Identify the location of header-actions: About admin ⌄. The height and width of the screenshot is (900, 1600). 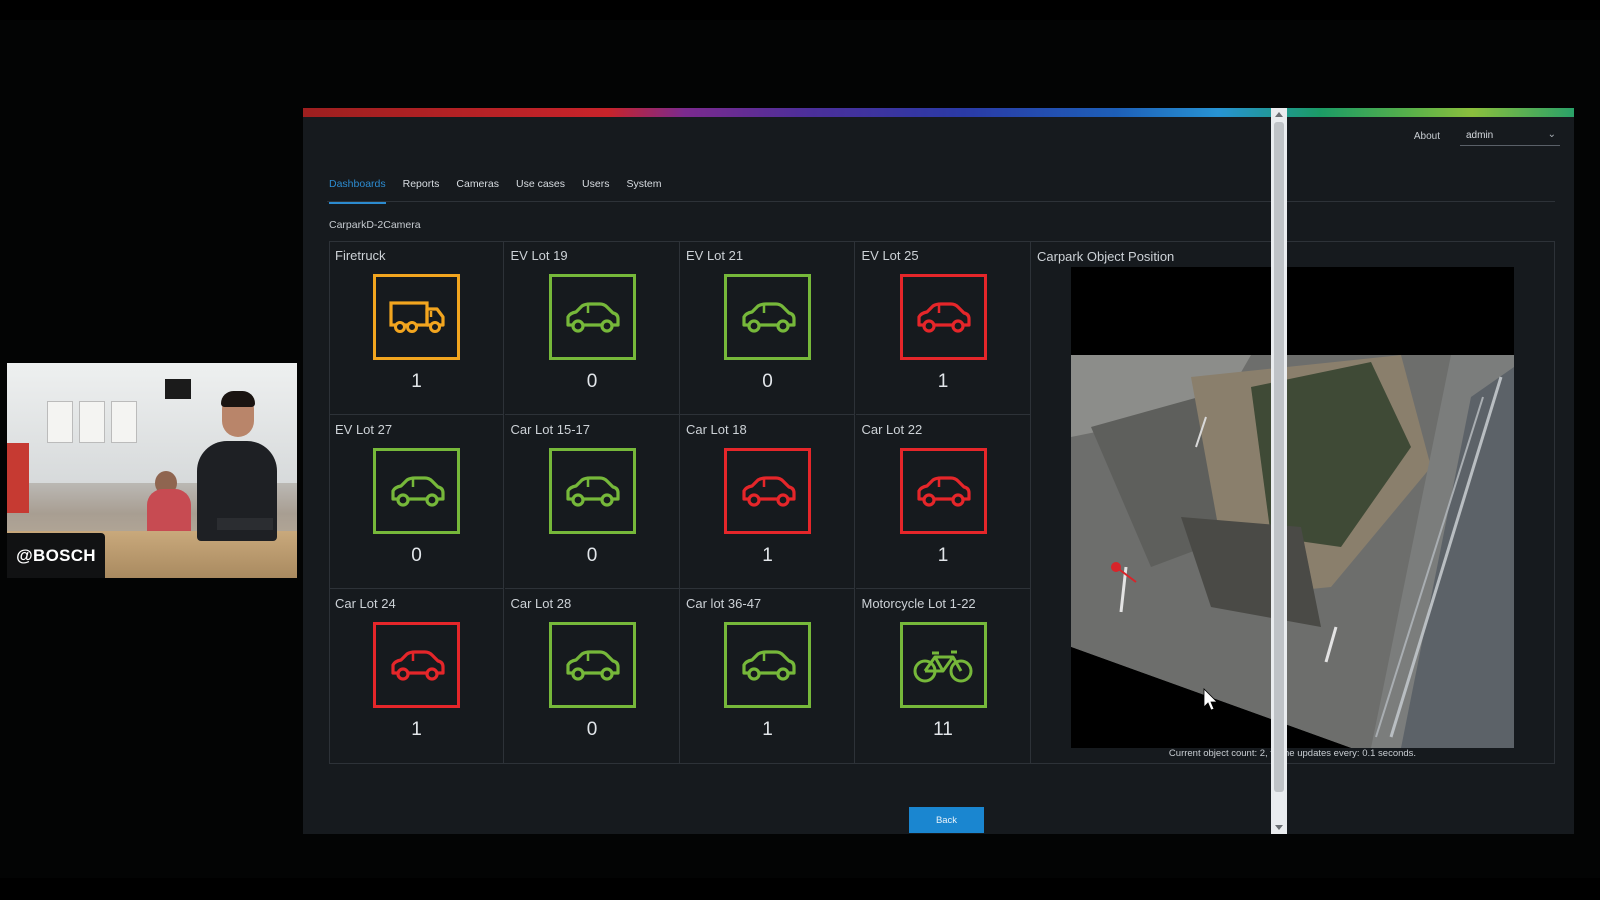
(1487, 136).